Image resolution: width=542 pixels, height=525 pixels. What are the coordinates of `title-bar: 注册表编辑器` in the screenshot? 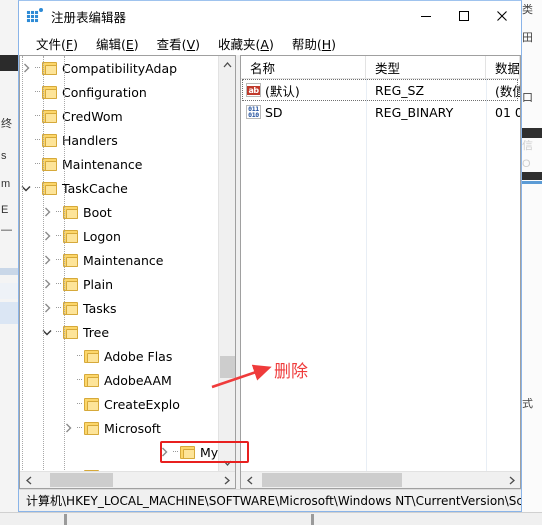 It's located at (270, 16).